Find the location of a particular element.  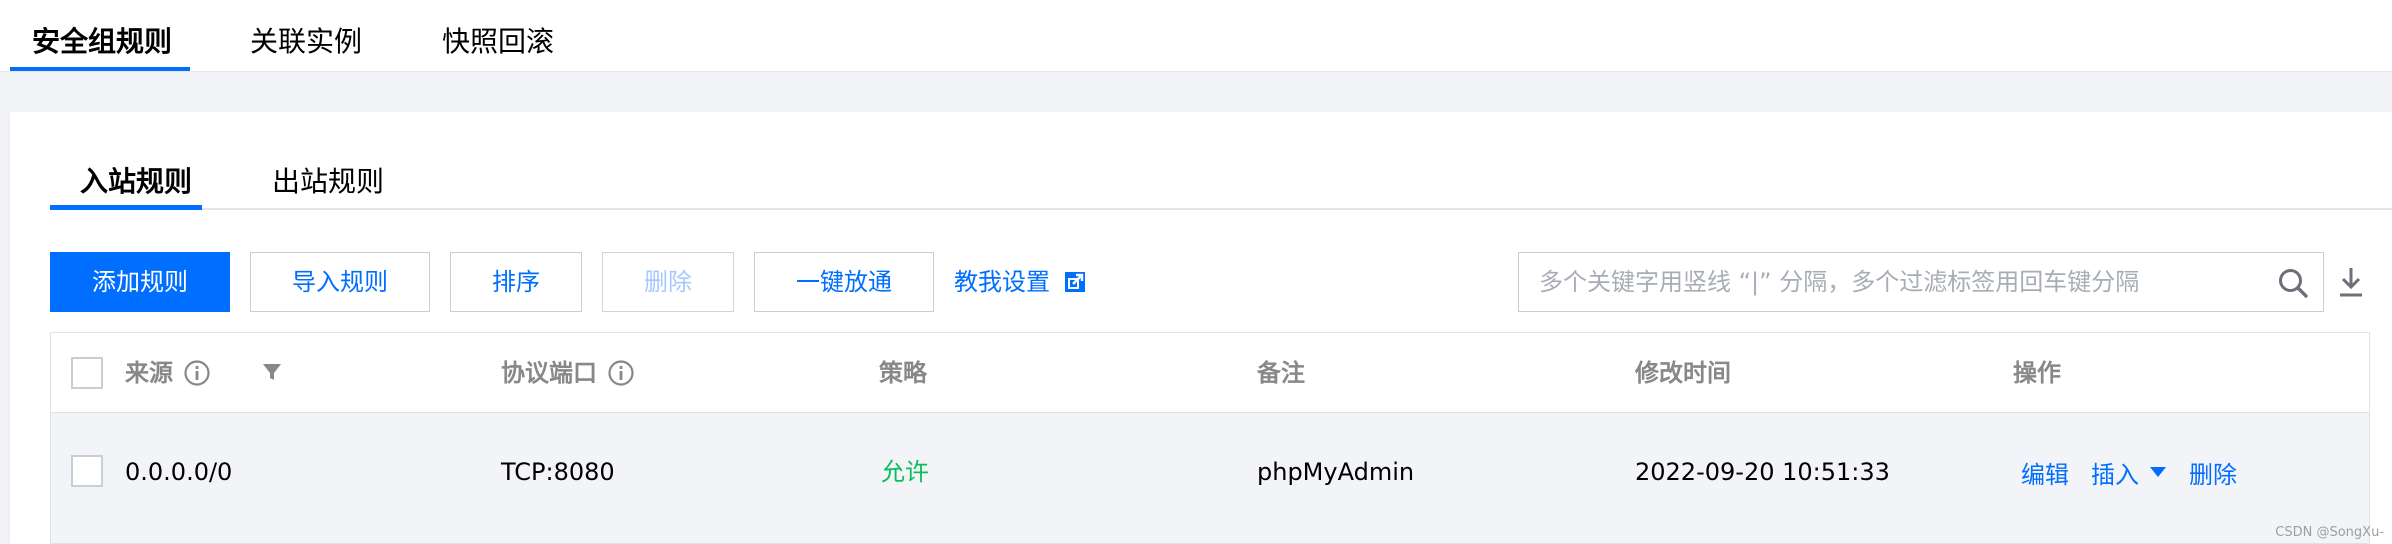

tab-inbound-rules: 入站规则 is located at coordinates (136, 182).